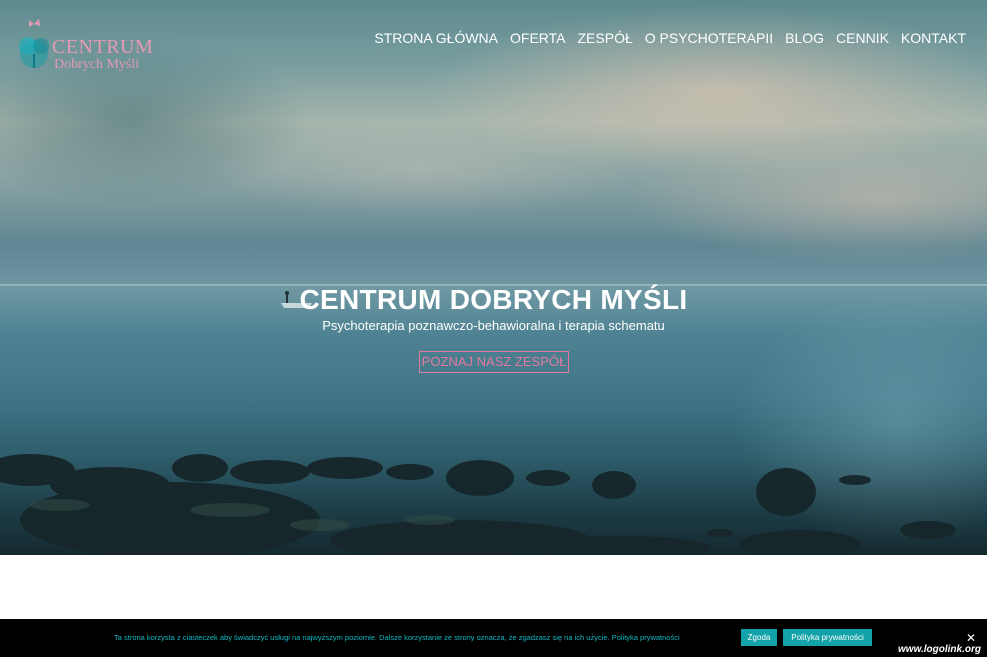 The width and height of the screenshot is (987, 657). I want to click on nav-item-home: STRONA GŁÓWNA, so click(436, 38).